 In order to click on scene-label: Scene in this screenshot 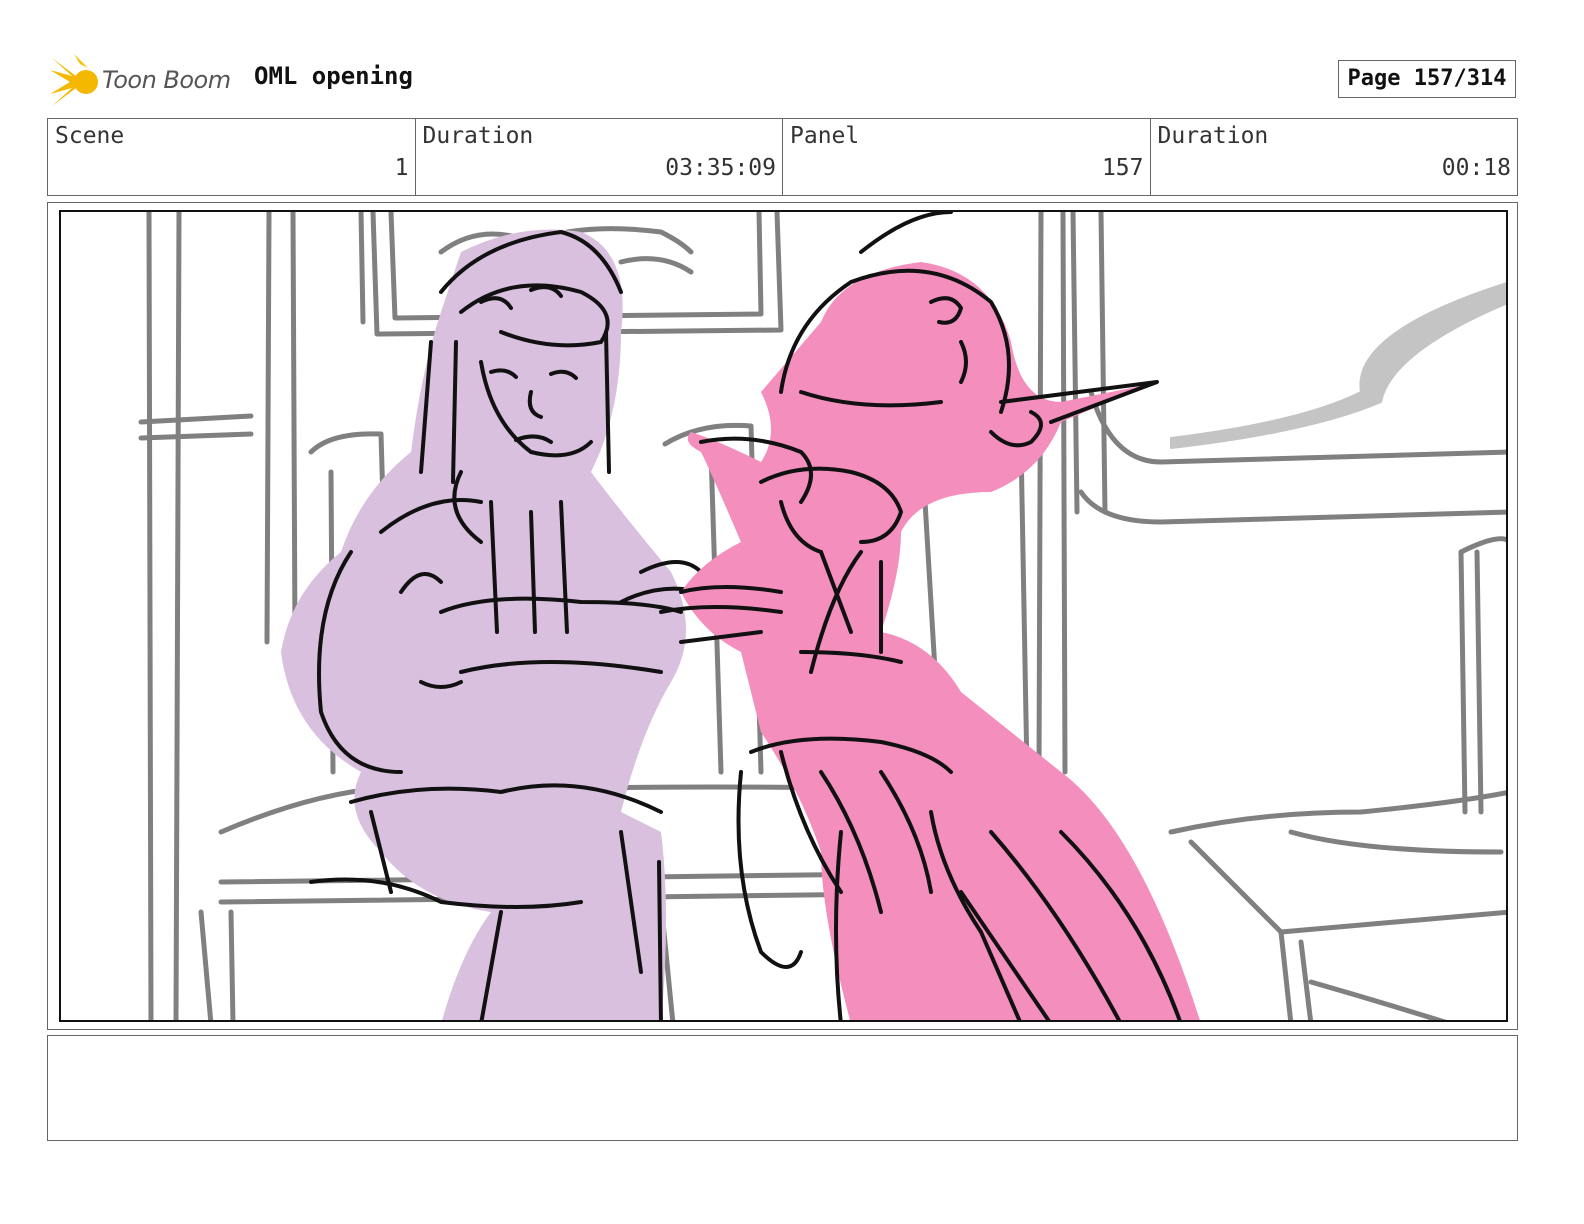, I will do `click(90, 136)`.